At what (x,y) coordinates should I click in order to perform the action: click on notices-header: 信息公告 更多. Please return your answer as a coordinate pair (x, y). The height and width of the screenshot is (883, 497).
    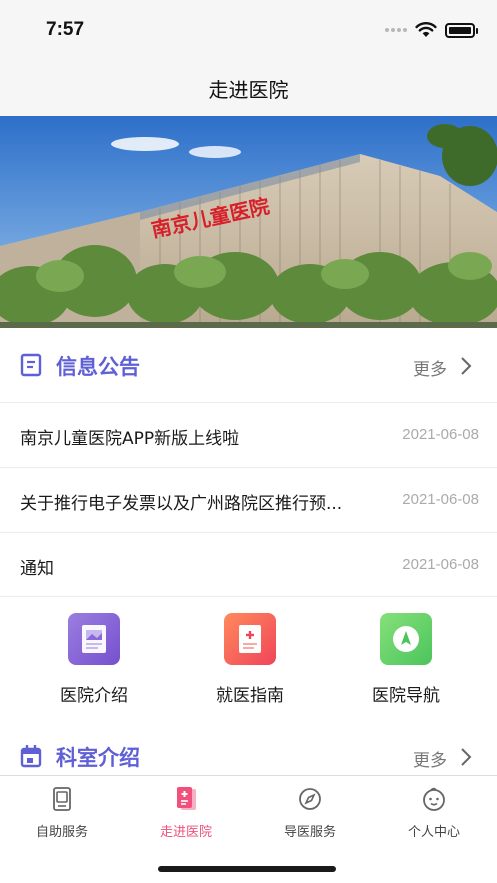
    Looking at the image, I should click on (248, 364).